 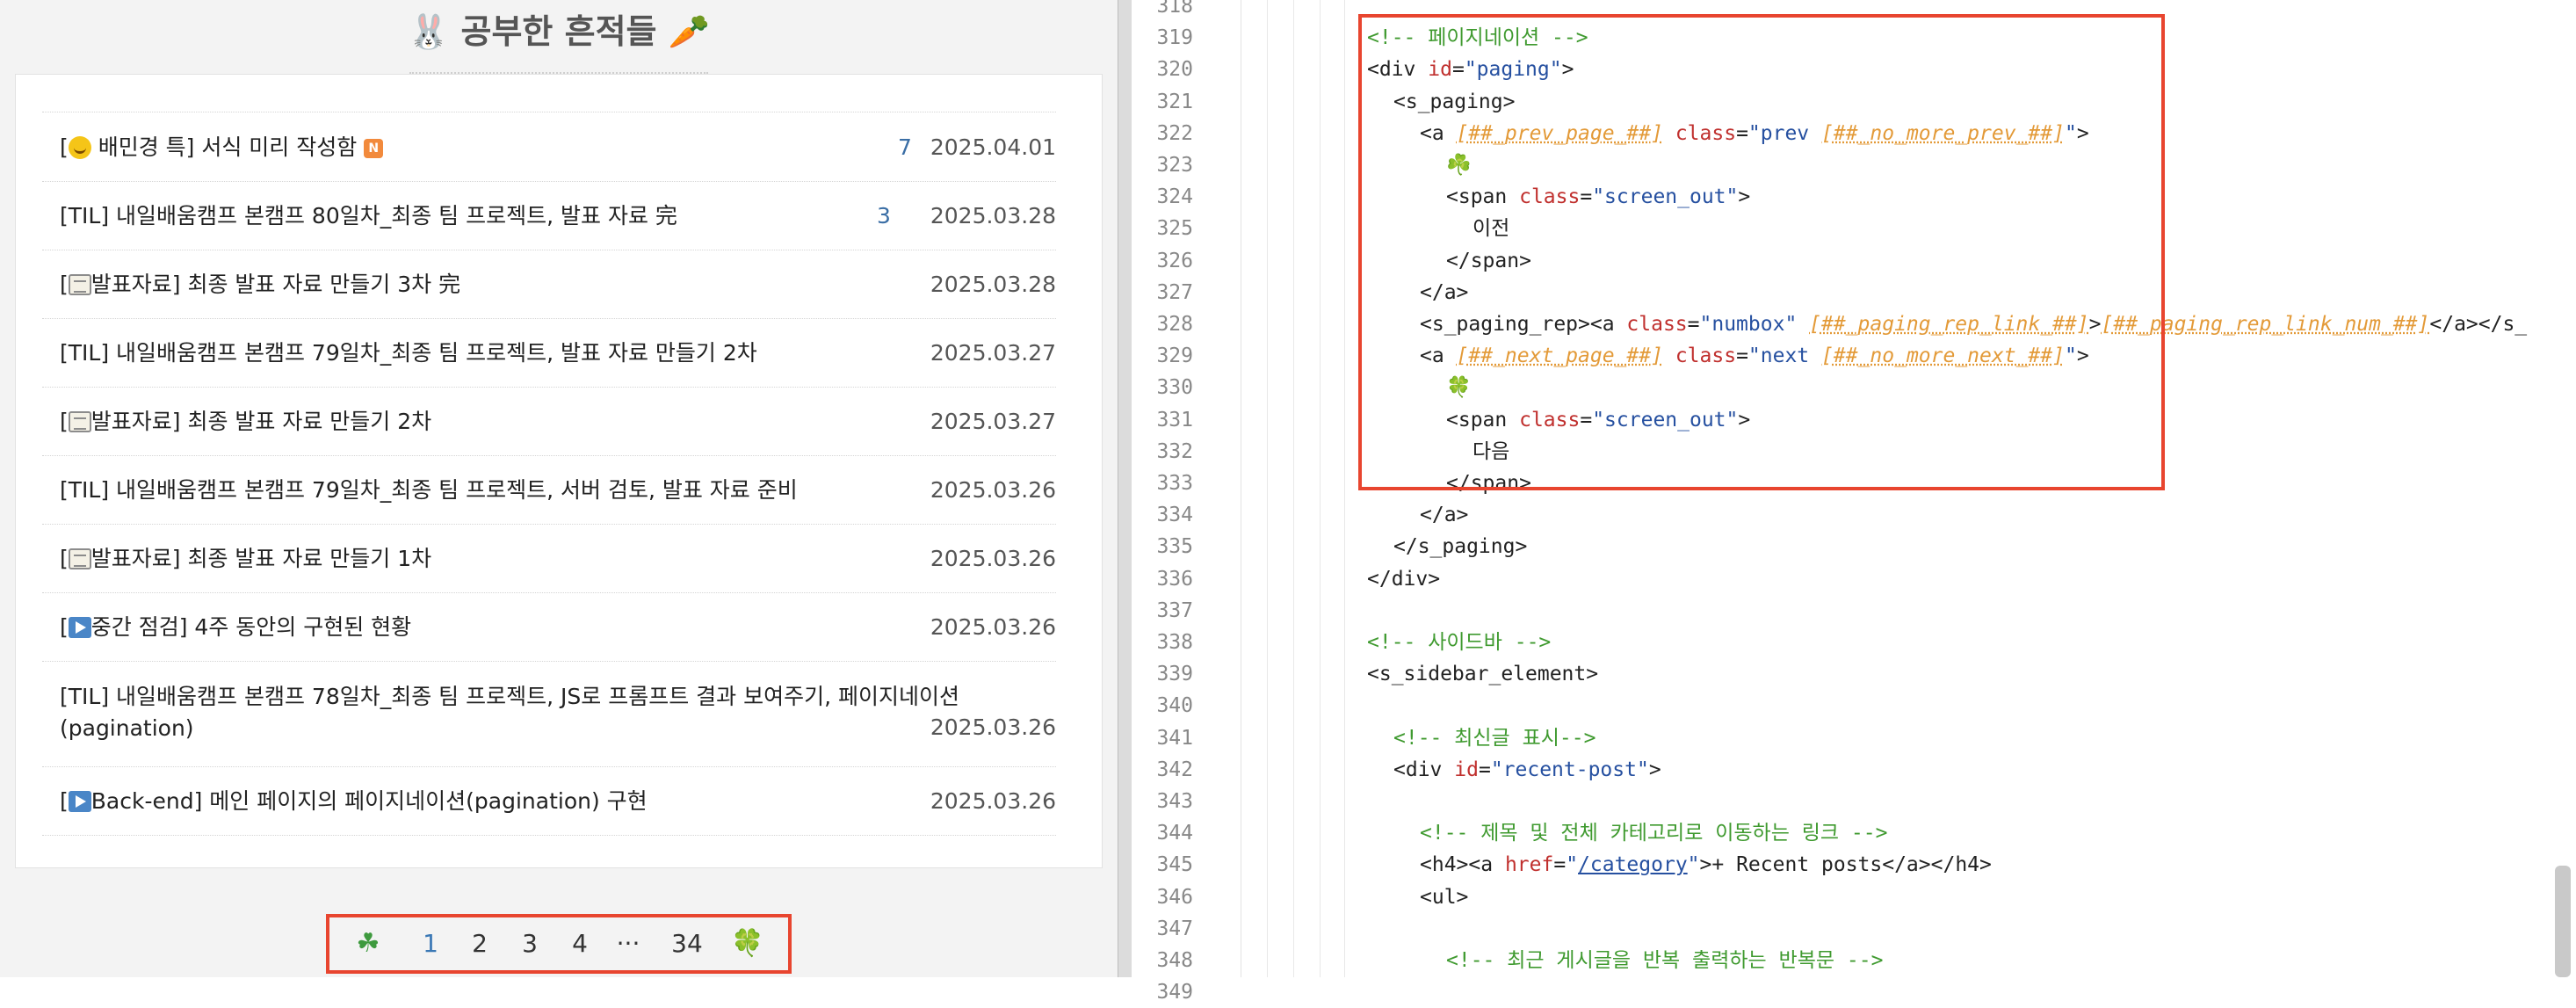 What do you see at coordinates (235, 627) in the screenshot?
I see `post-title-link: [중간 점검] 4주 동안의 구현된 현황` at bounding box center [235, 627].